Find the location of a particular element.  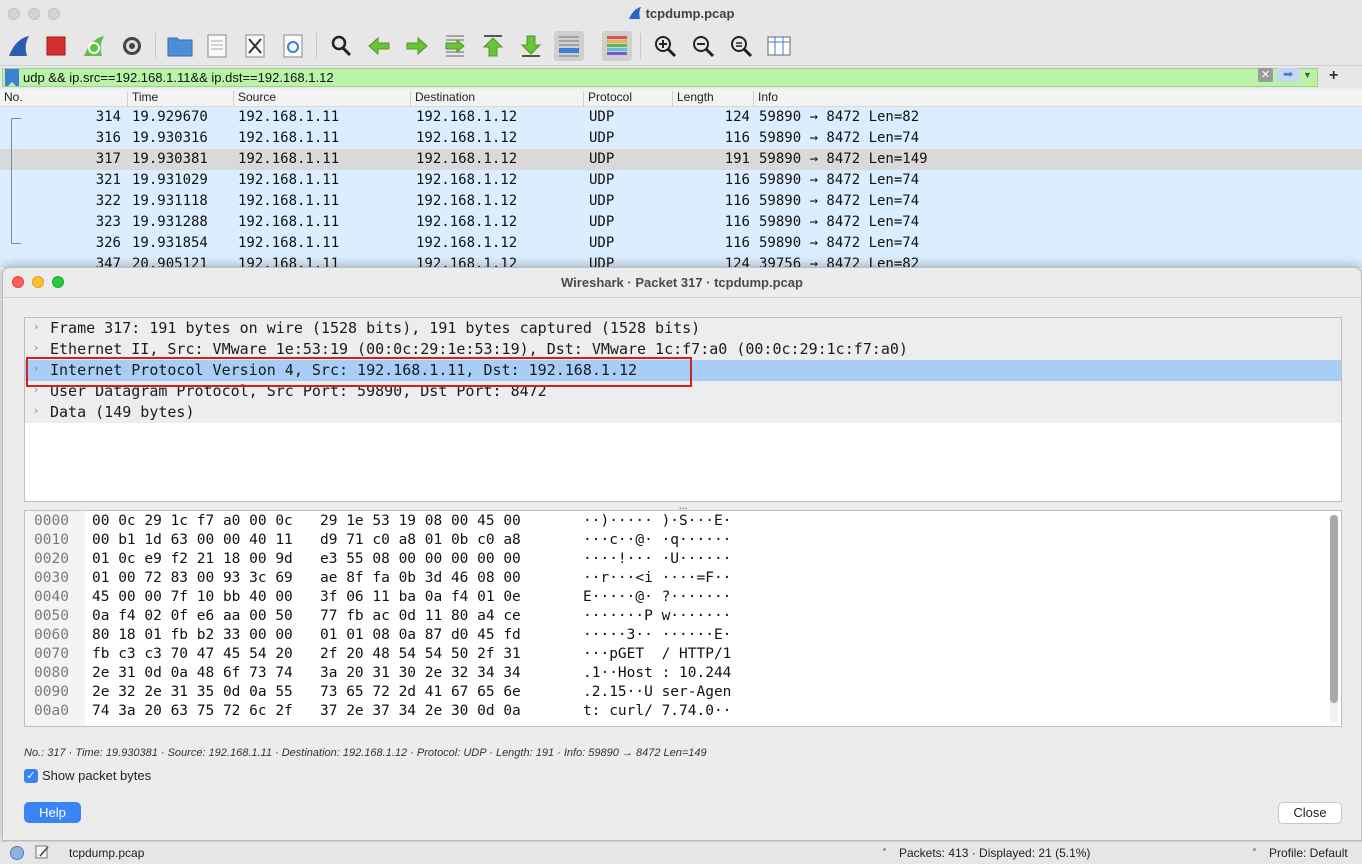

hex-bytes-second-half: 01 01 08 0a 87 d0 45 fd is located at coordinates (420, 635).